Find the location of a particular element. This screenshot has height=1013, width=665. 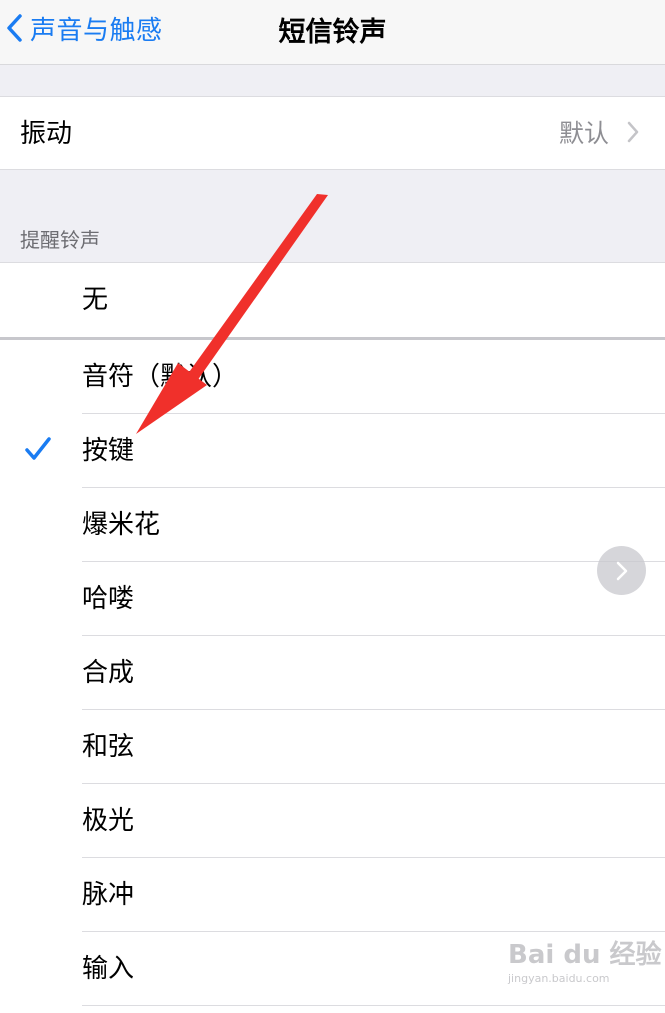

tone-row-synth: 合成 is located at coordinates (332, 673).